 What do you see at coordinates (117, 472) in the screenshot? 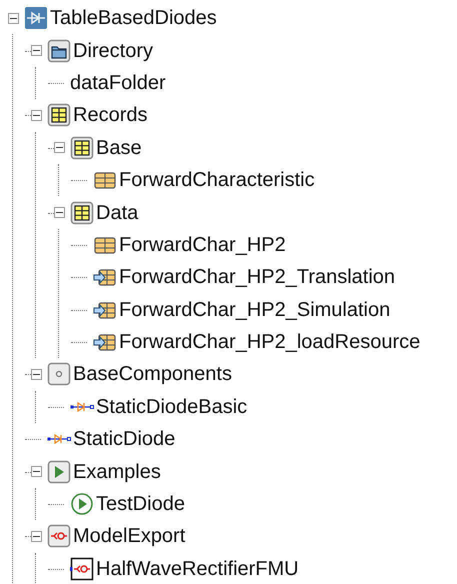
I see `tree-item-label: Examples` at bounding box center [117, 472].